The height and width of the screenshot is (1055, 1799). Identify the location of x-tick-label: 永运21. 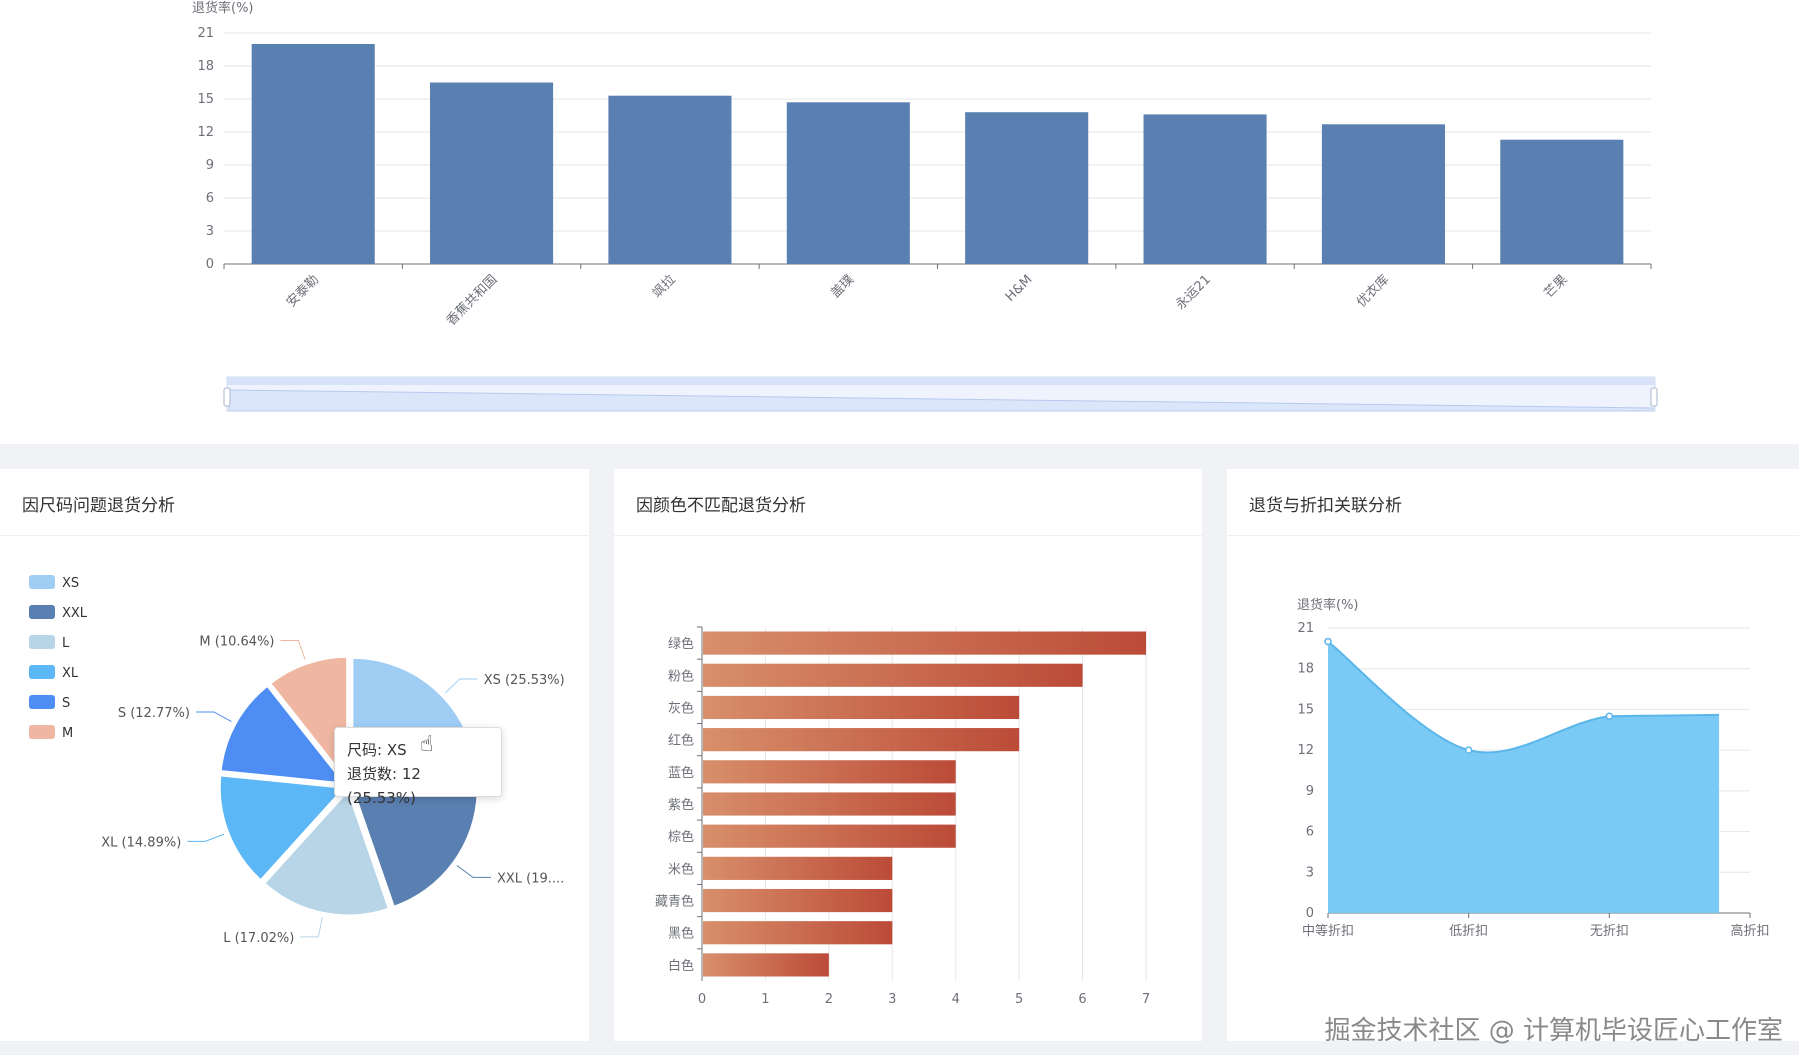
(1193, 292).